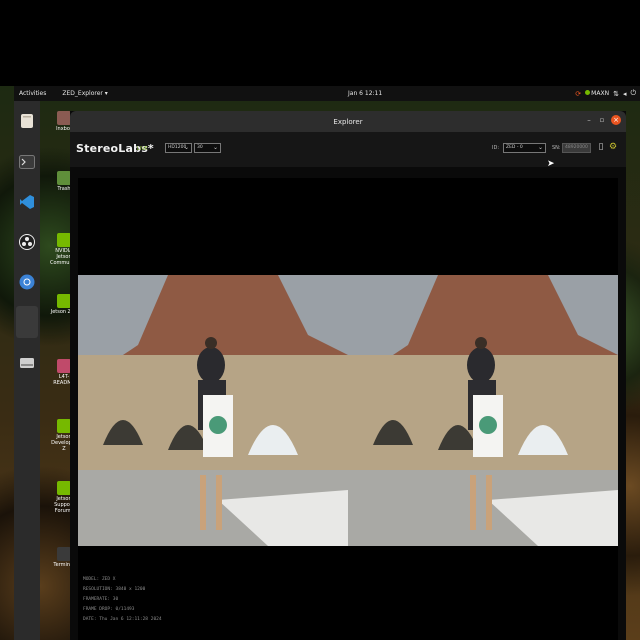 The image size is (640, 640). What do you see at coordinates (114, 589) in the screenshot?
I see `info-resolution: RESOLUTION: 3840 x 1200` at bounding box center [114, 589].